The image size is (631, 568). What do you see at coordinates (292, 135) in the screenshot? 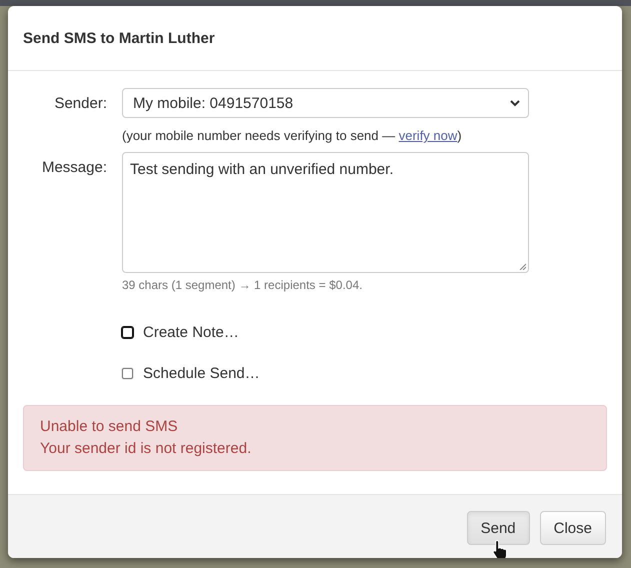
I see `verification-note: (your mobile number needs verifying to send — verify now)` at bounding box center [292, 135].